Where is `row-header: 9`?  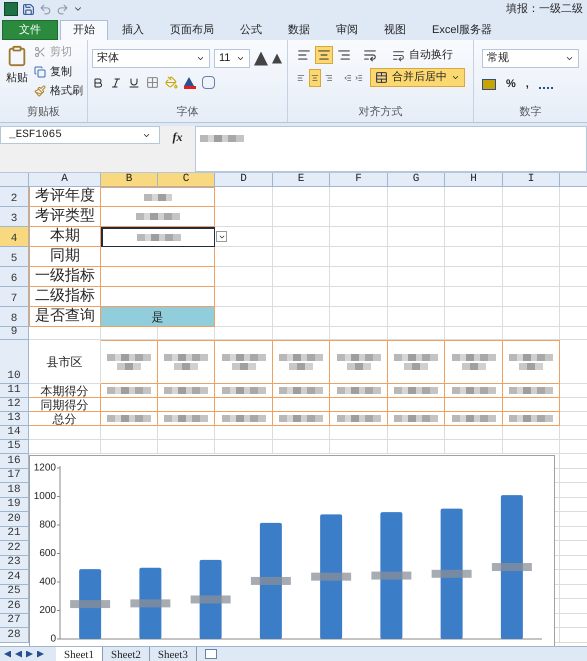 row-header: 9 is located at coordinates (14, 333).